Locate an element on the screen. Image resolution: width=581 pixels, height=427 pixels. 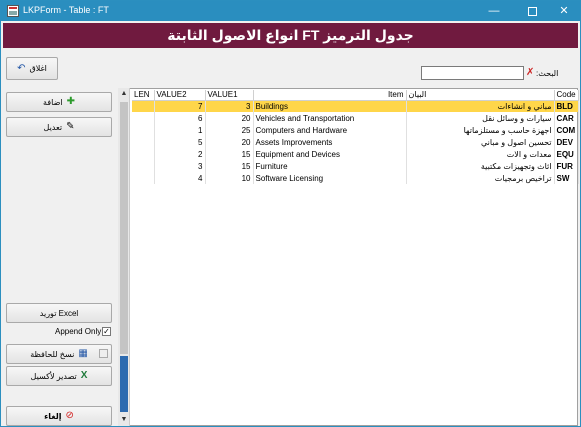
table-copy-icon: ▦ is located at coordinates (83, 353).